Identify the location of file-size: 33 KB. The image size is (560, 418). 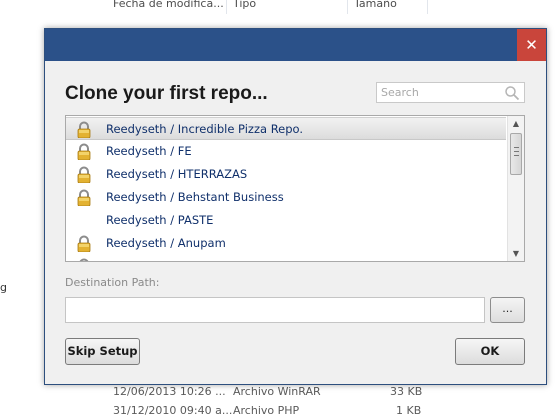
(406, 391).